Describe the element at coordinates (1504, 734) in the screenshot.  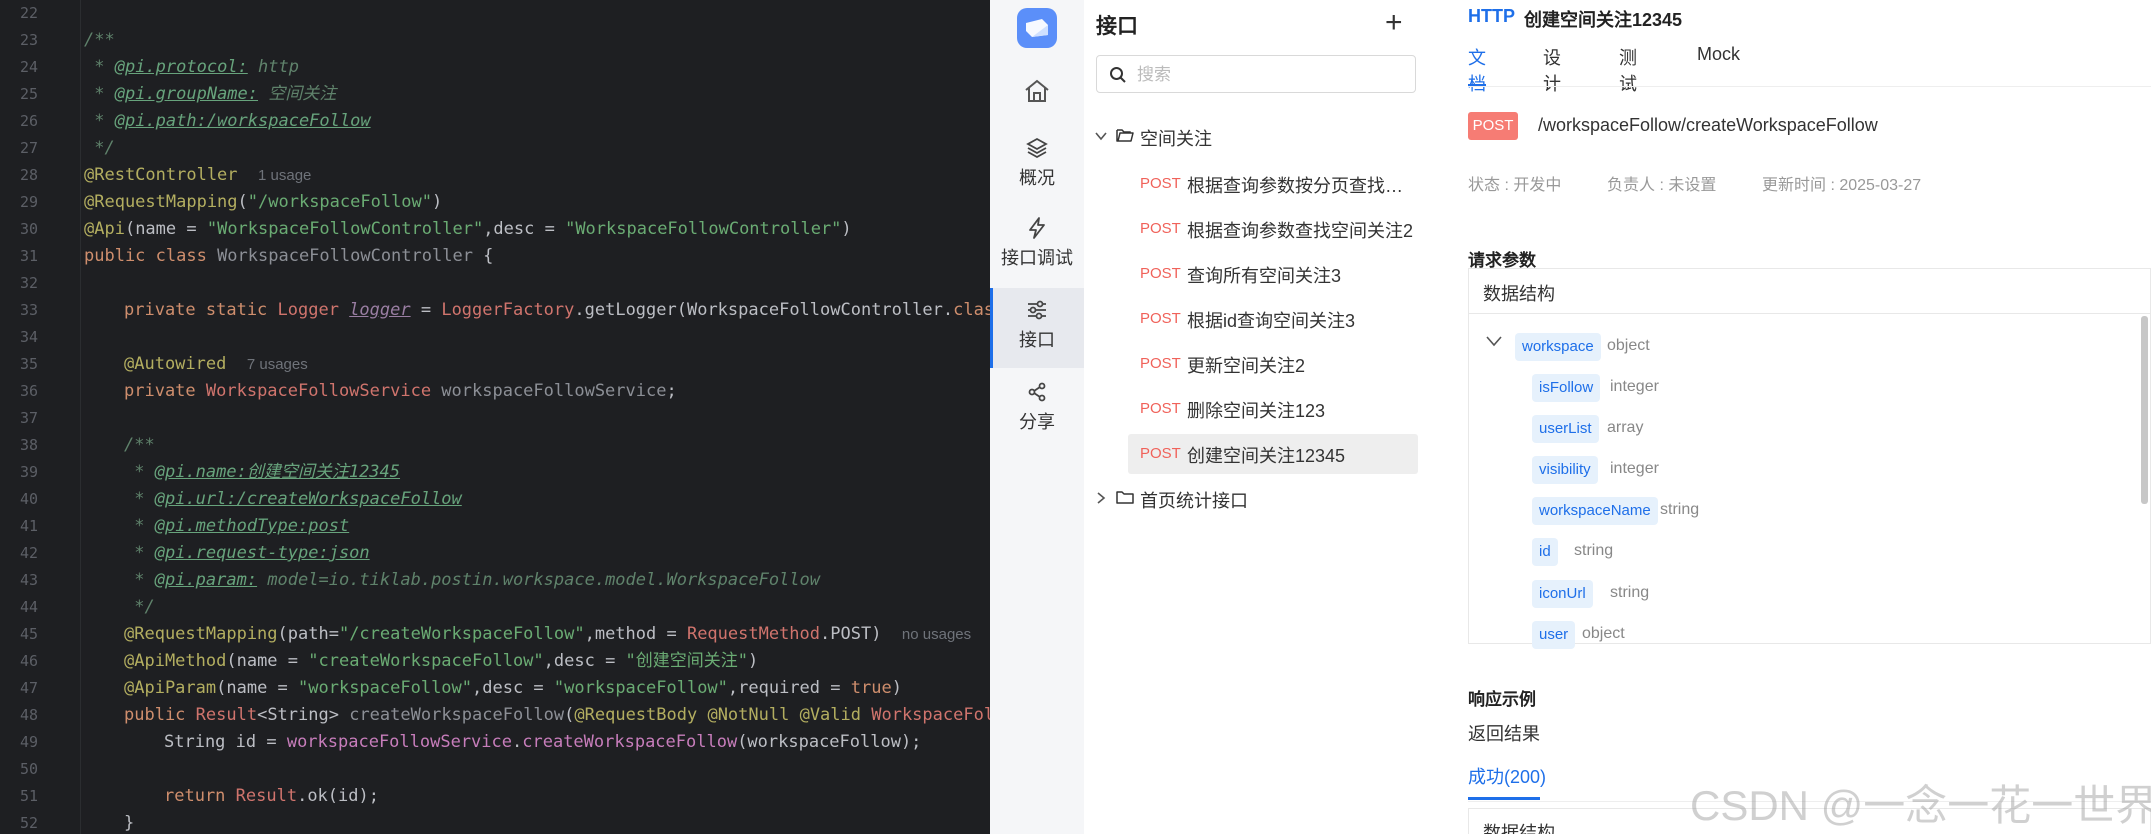
I see `return-result-label: 返回结果` at that location.